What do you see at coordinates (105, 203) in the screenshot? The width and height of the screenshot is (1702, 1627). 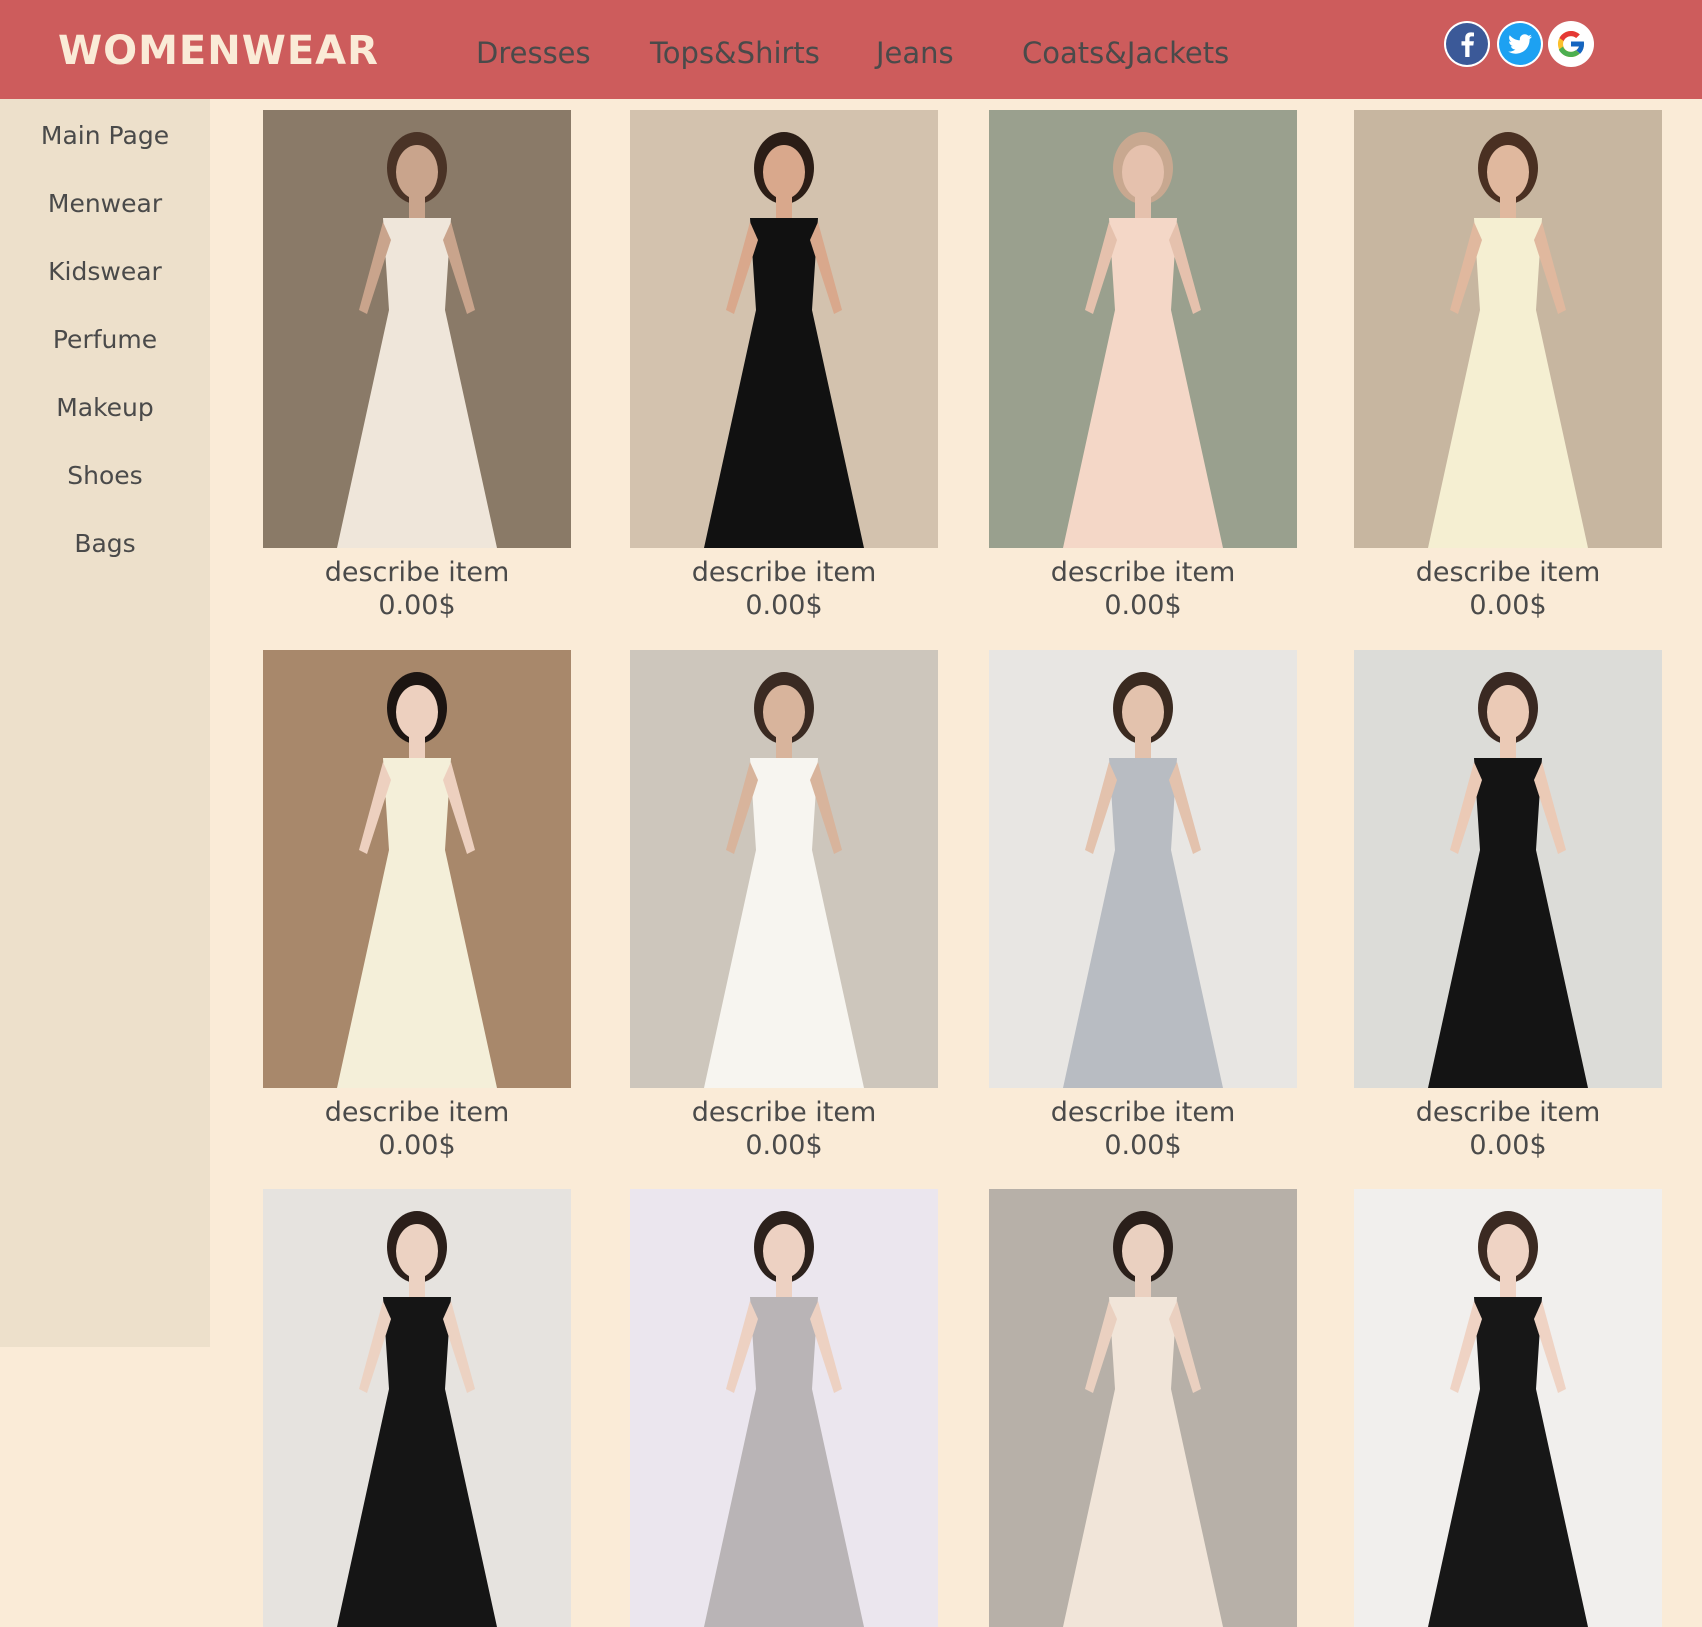 I see `sidebar-item-menwear: Menwear` at bounding box center [105, 203].